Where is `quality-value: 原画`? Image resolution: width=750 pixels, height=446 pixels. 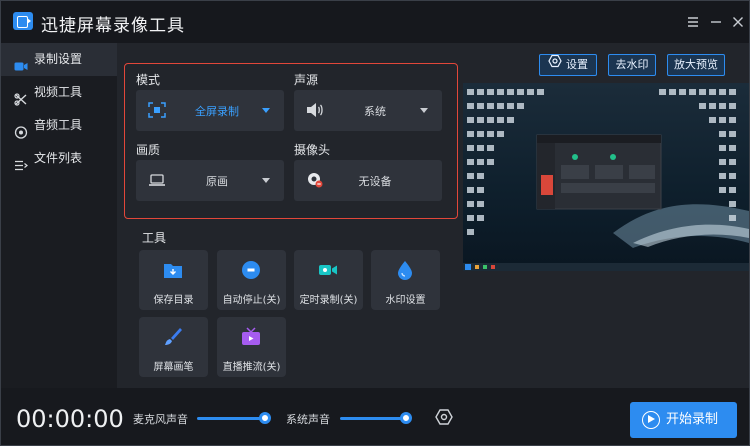
quality-value: 原画 is located at coordinates (217, 181).